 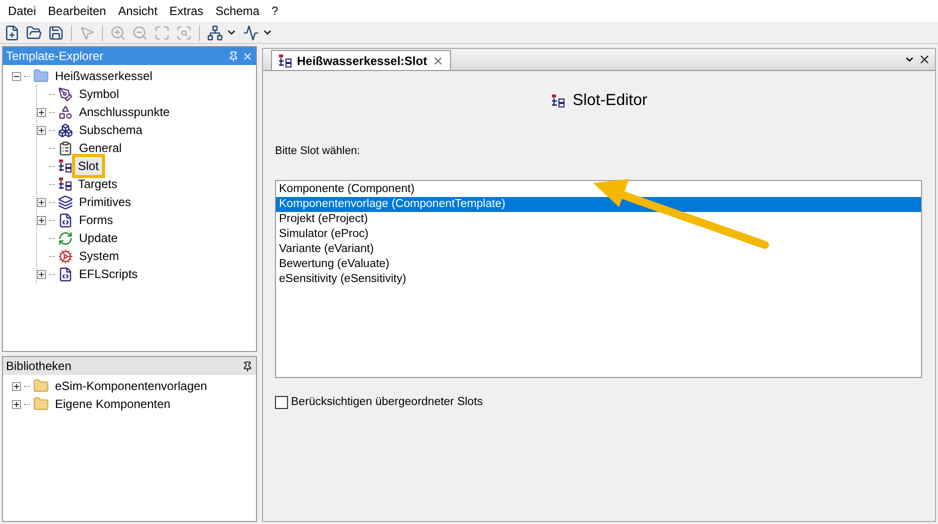 What do you see at coordinates (387, 402) in the screenshot?
I see `checkbox-label: Berücksichtigen übergeordneter Slots` at bounding box center [387, 402].